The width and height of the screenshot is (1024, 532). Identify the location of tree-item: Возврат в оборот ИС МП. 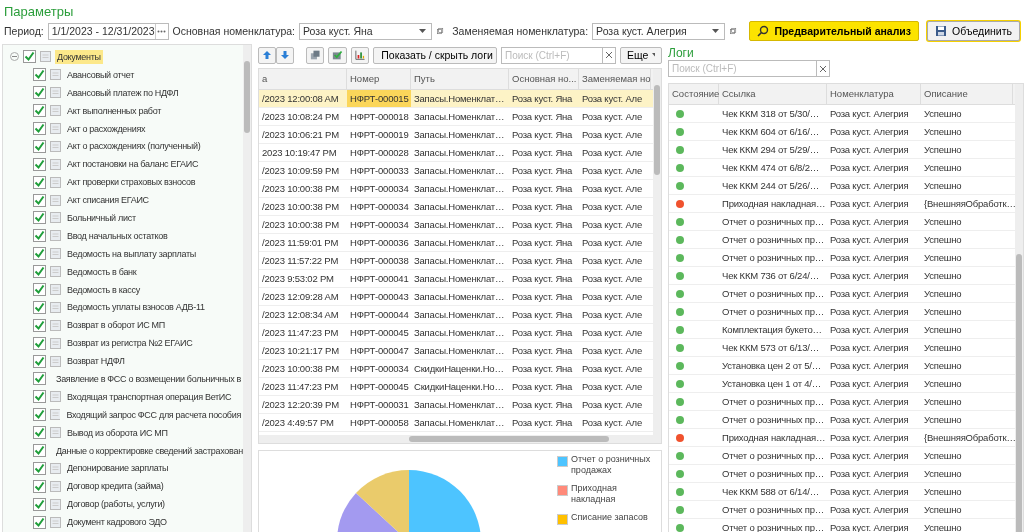
(116, 325).